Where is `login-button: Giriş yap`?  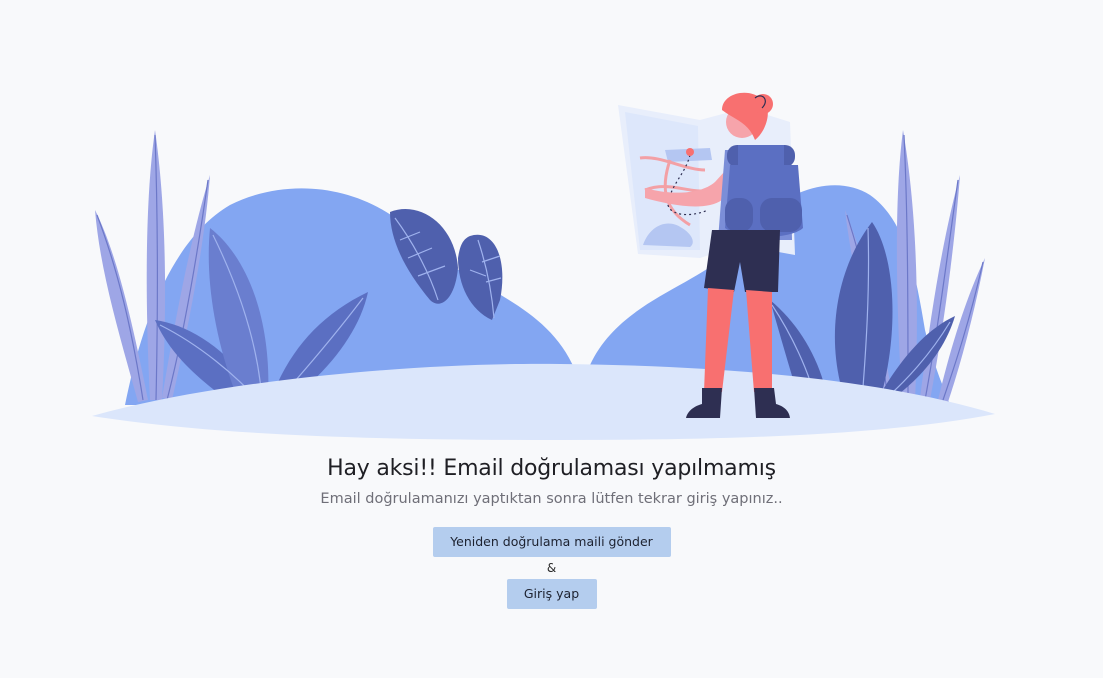
login-button: Giriş yap is located at coordinates (551, 594).